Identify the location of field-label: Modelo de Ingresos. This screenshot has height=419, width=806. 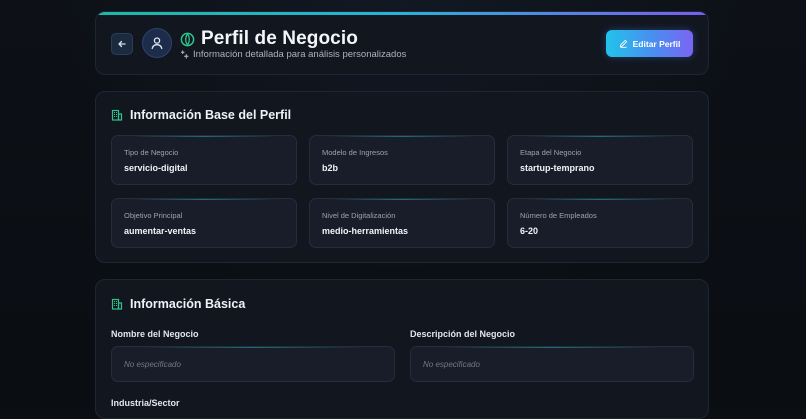
(355, 152).